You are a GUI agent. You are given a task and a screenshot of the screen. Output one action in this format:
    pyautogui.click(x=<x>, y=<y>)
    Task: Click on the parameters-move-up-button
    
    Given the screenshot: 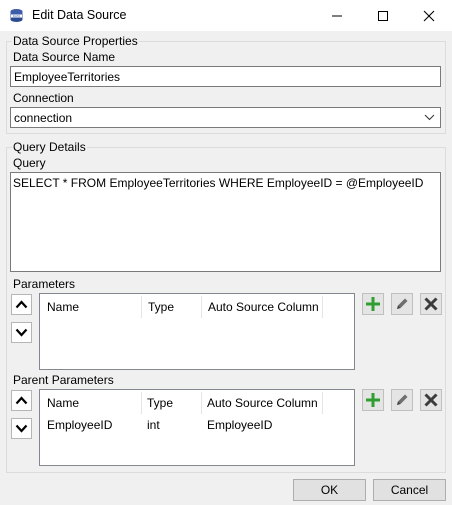 What is the action you would take?
    pyautogui.click(x=21, y=304)
    